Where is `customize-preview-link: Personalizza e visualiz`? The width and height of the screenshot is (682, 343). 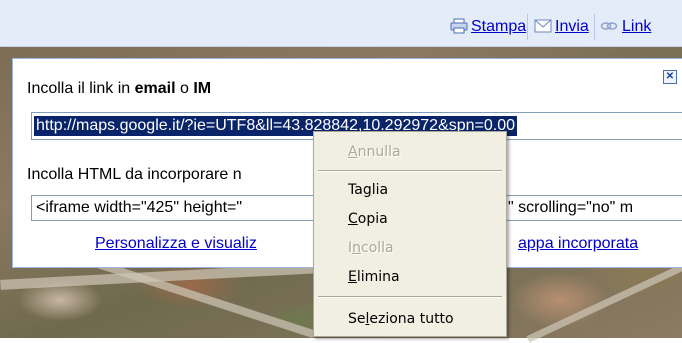
customize-preview-link: Personalizza e visualiz is located at coordinates (176, 244).